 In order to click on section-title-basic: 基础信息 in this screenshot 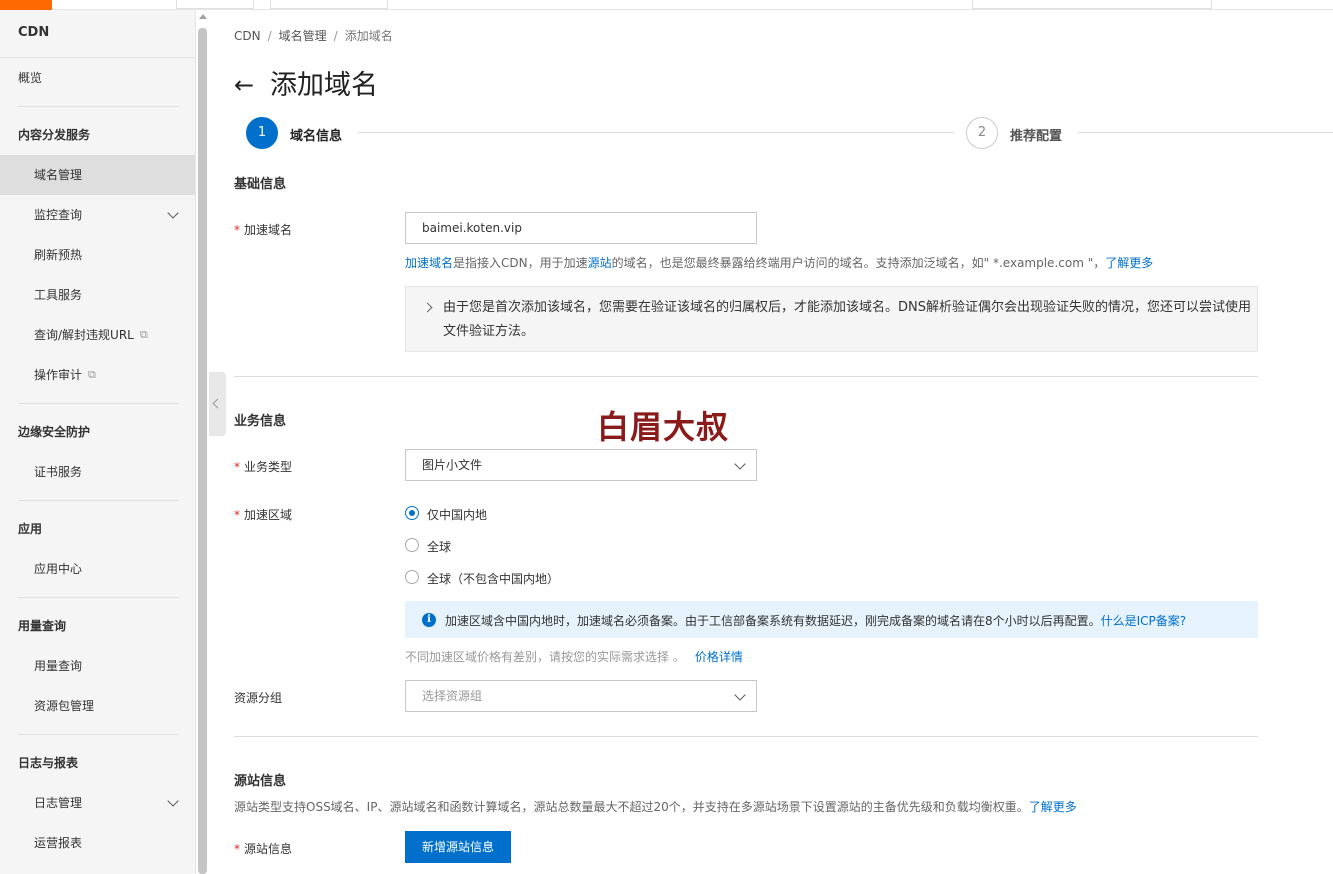, I will do `click(260, 184)`.